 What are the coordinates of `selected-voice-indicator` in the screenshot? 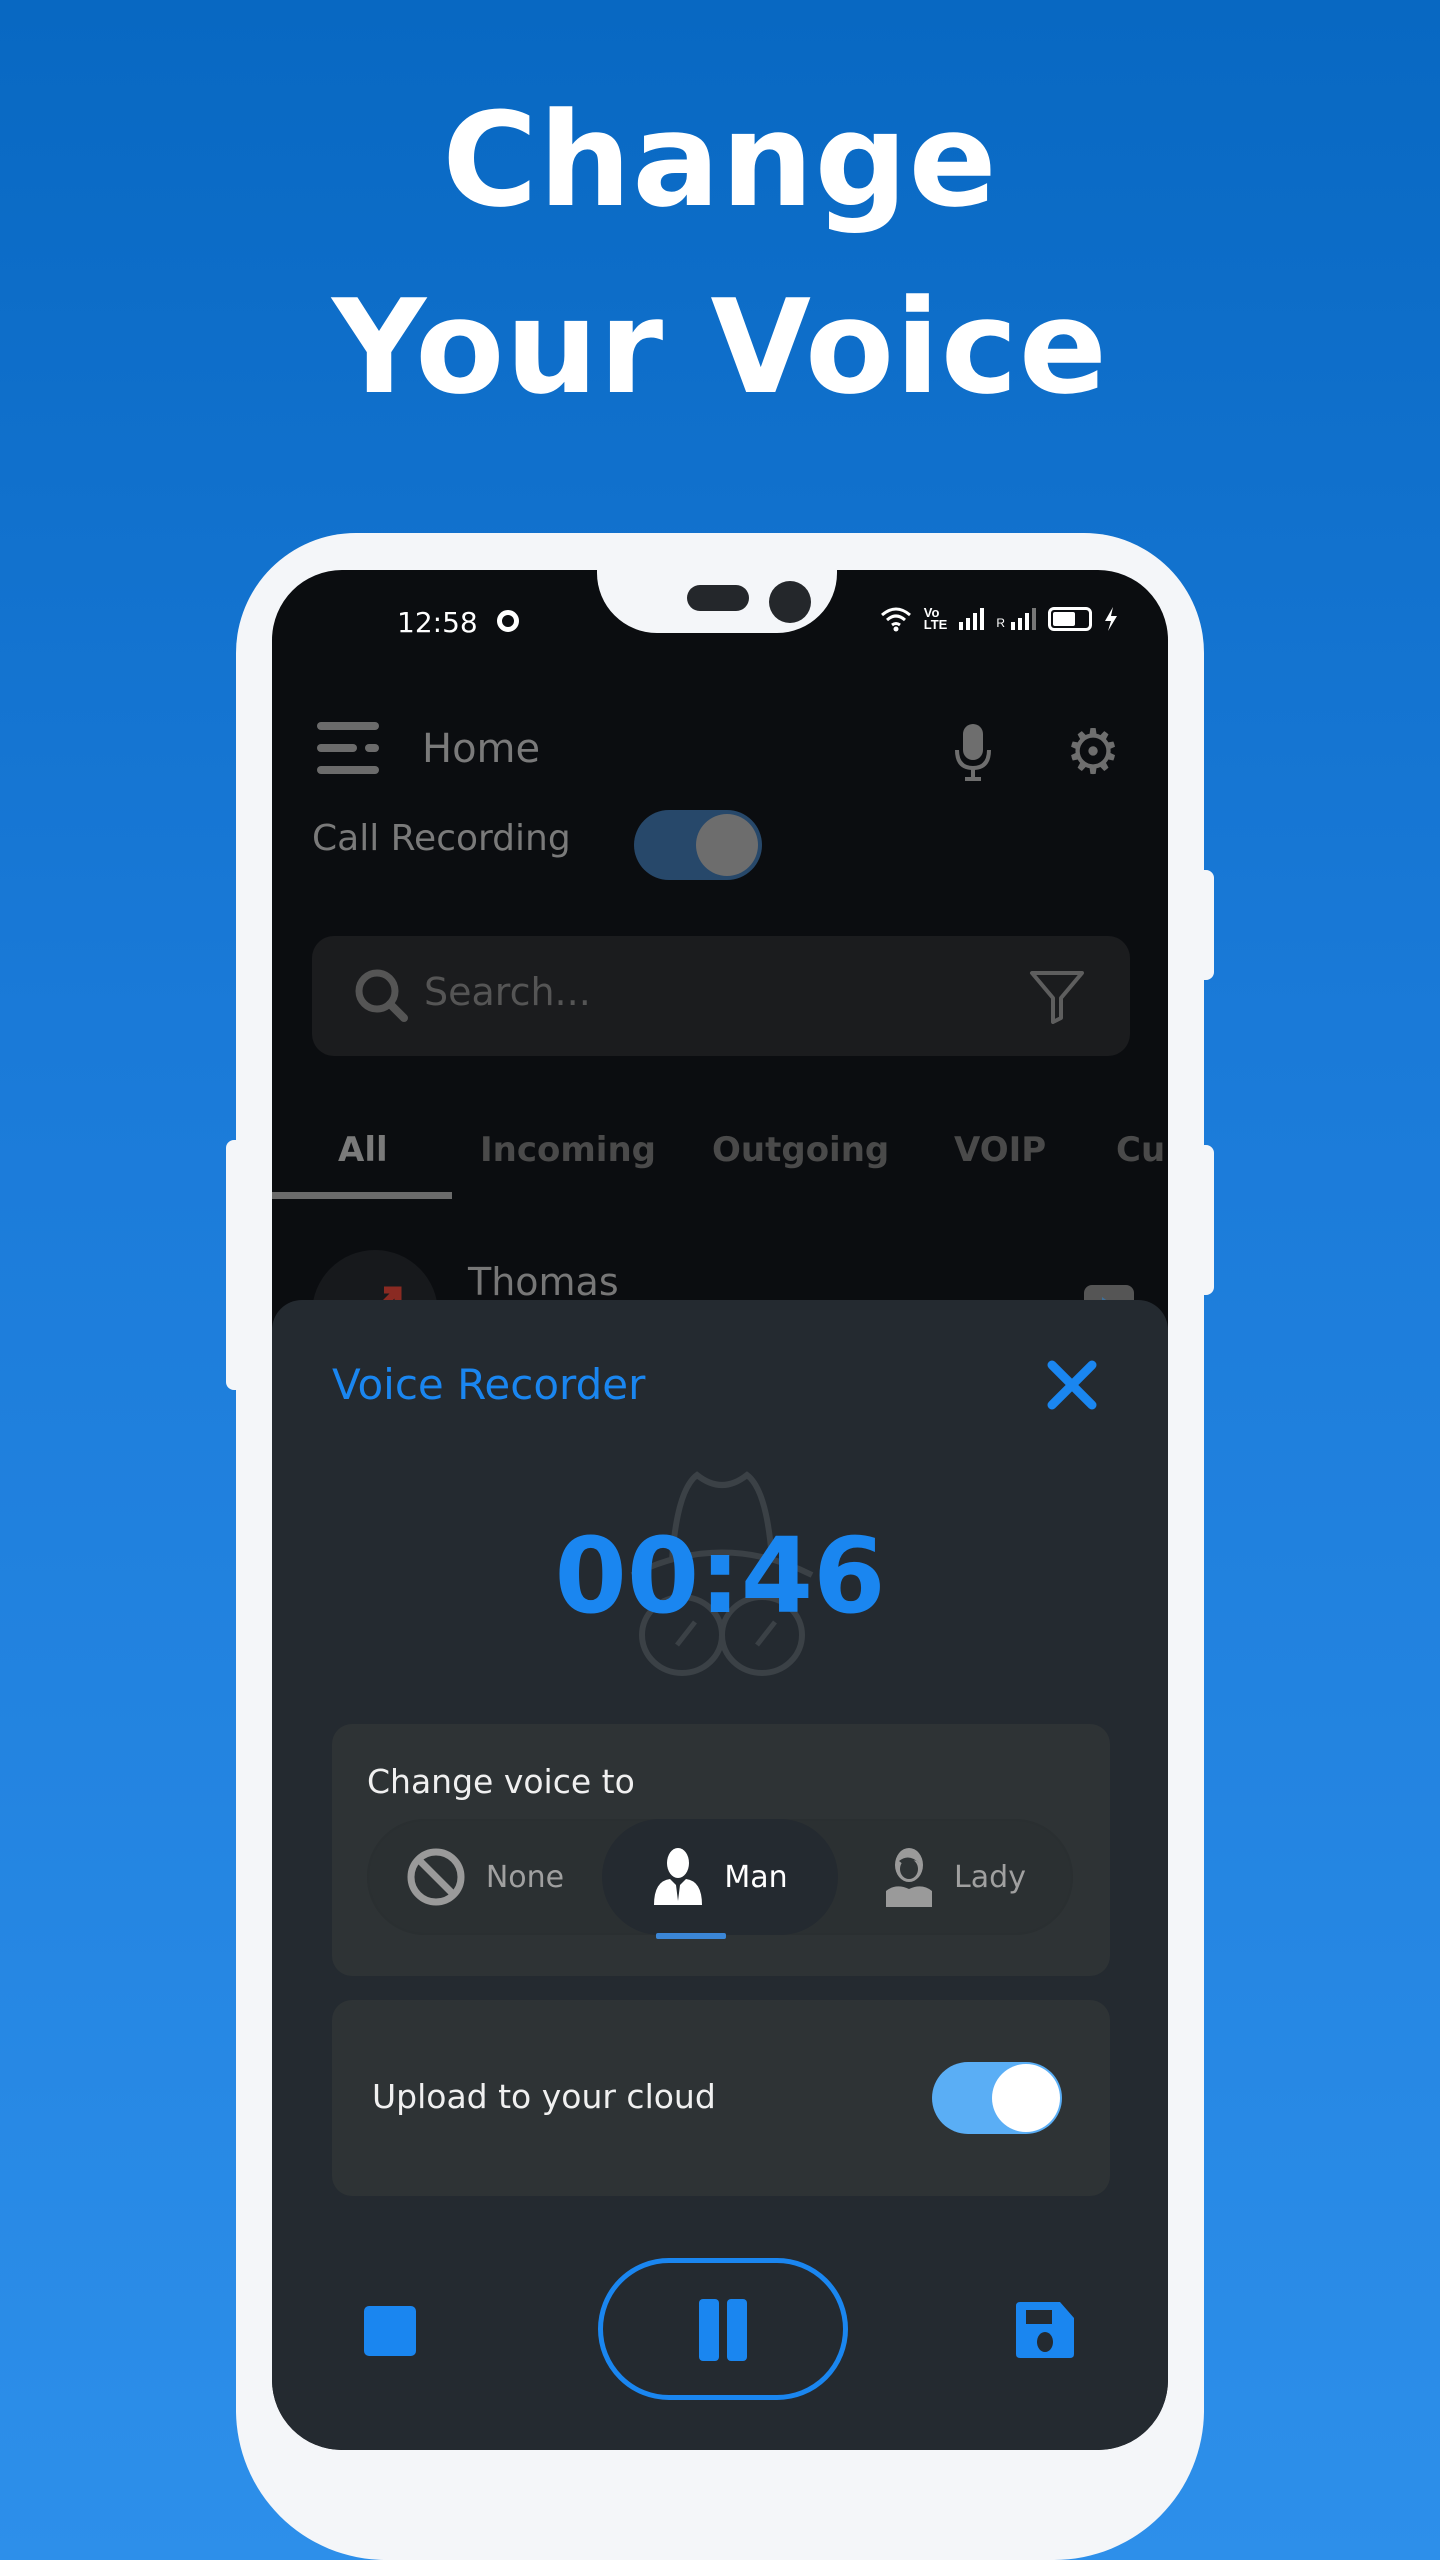 It's located at (691, 1936).